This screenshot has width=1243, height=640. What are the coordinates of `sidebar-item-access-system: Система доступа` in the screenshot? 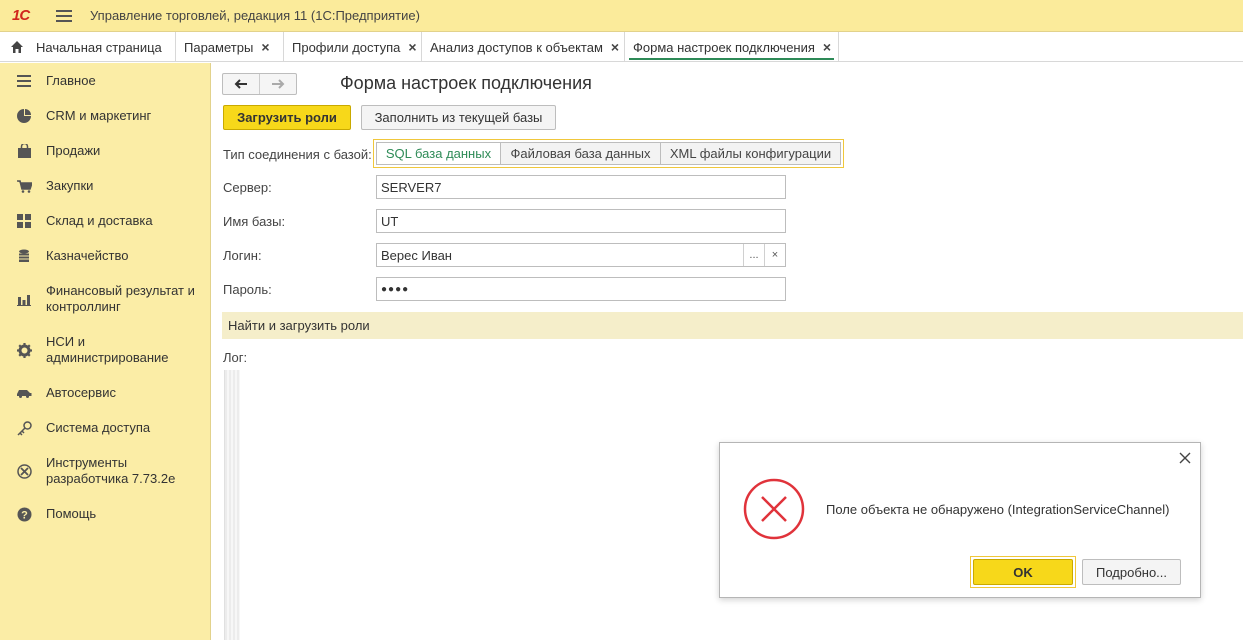 It's located at (105, 428).